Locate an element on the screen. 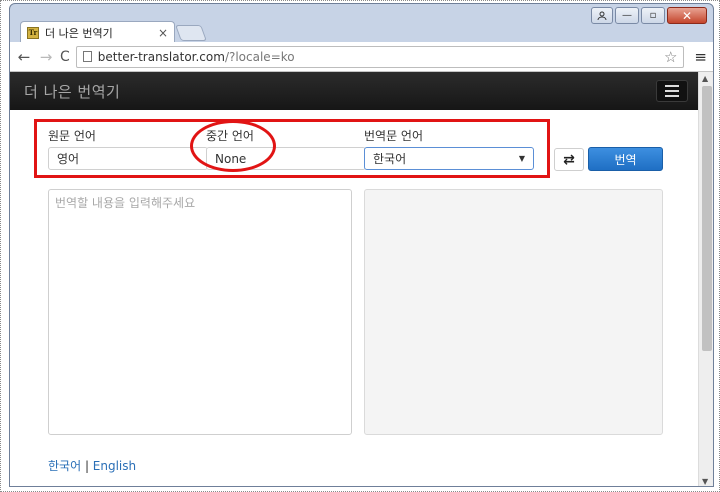 This screenshot has width=720, height=492. annotation-ellipse is located at coordinates (233, 146).